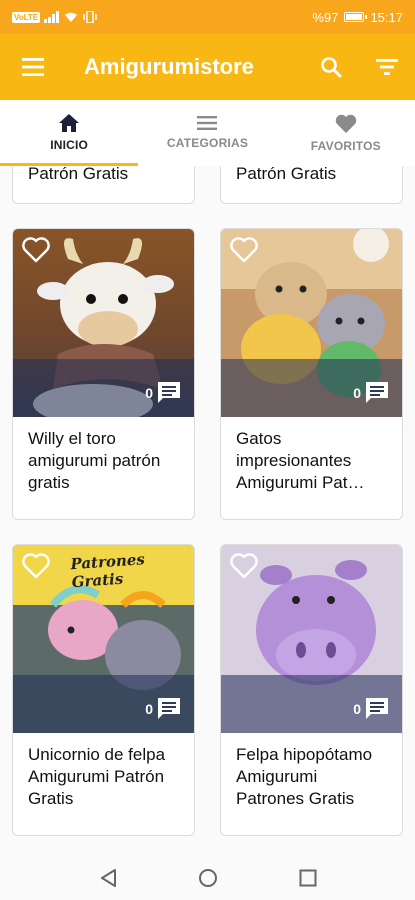 The image size is (415, 900). Describe the element at coordinates (69, 123) in the screenshot. I see `home-icon` at that location.